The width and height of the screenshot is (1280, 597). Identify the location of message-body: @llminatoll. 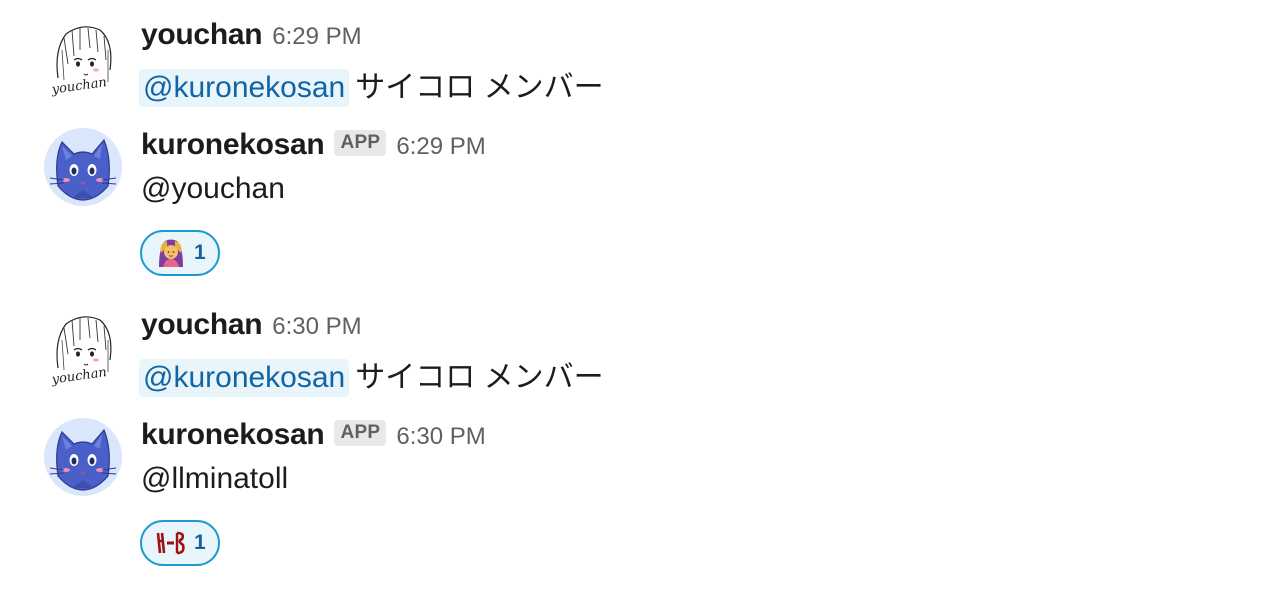
(214, 479).